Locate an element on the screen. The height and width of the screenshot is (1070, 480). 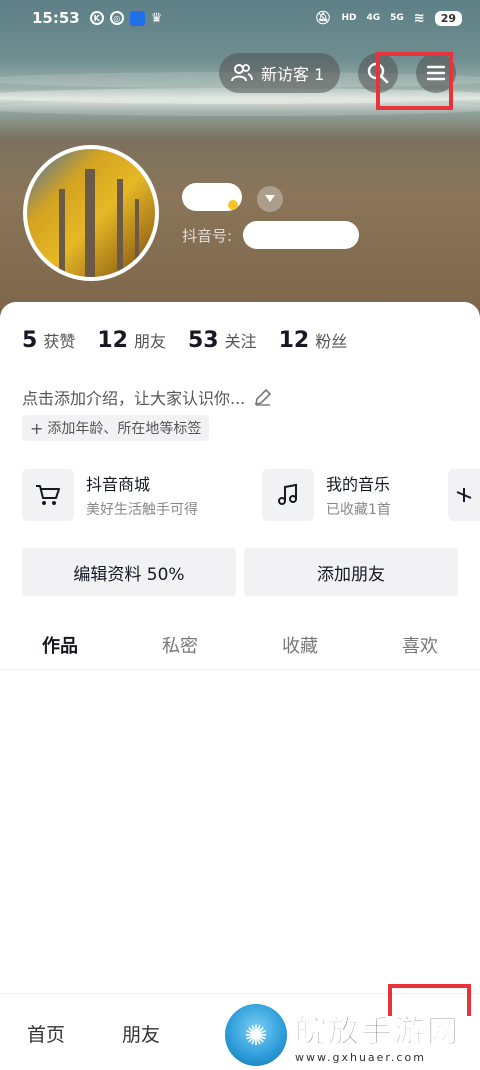
mute-icon: 🔕︎ is located at coordinates (323, 18).